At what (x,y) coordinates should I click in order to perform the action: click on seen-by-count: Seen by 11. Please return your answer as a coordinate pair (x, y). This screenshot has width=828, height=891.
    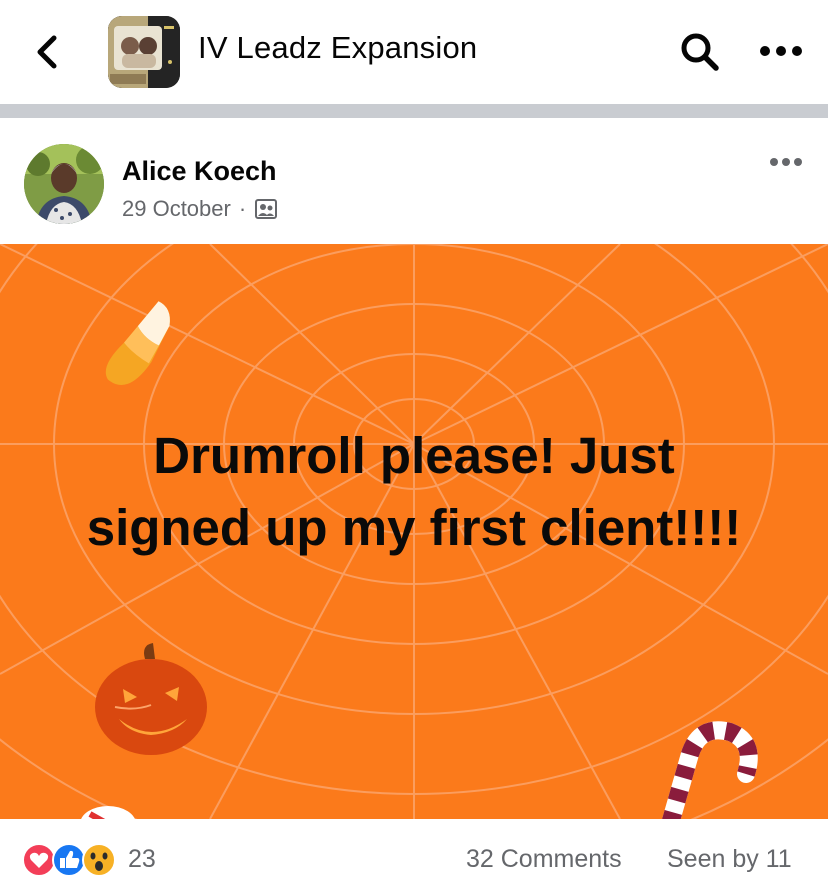
    Looking at the image, I should click on (729, 859).